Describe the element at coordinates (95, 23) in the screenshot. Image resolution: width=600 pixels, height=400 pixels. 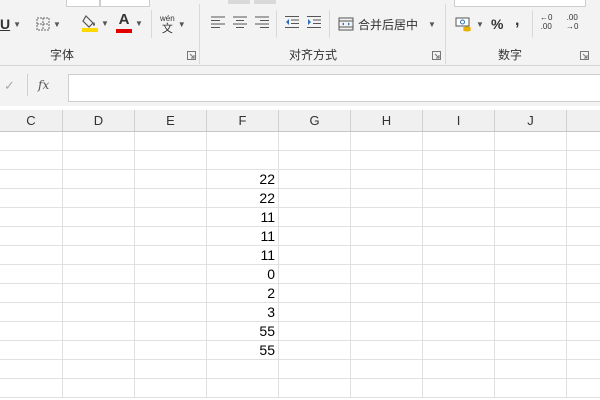
I see `fill-color-button: ▼` at that location.